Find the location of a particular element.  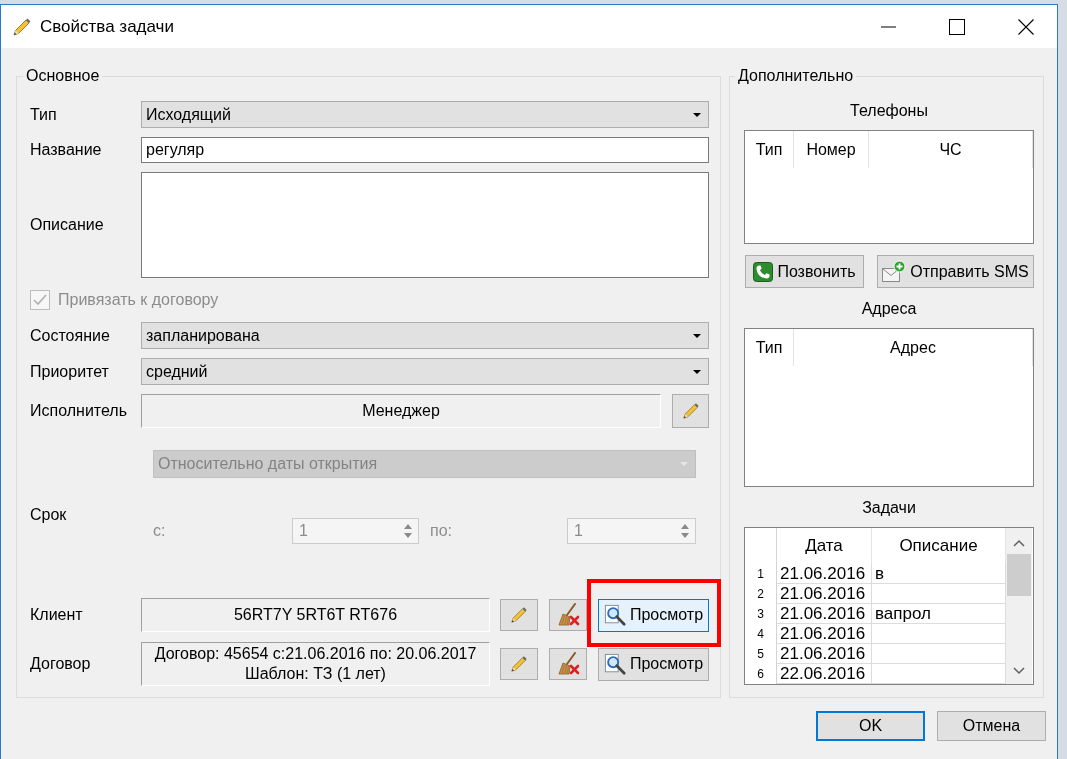

window-title: Свойства задачи is located at coordinates (107, 26).